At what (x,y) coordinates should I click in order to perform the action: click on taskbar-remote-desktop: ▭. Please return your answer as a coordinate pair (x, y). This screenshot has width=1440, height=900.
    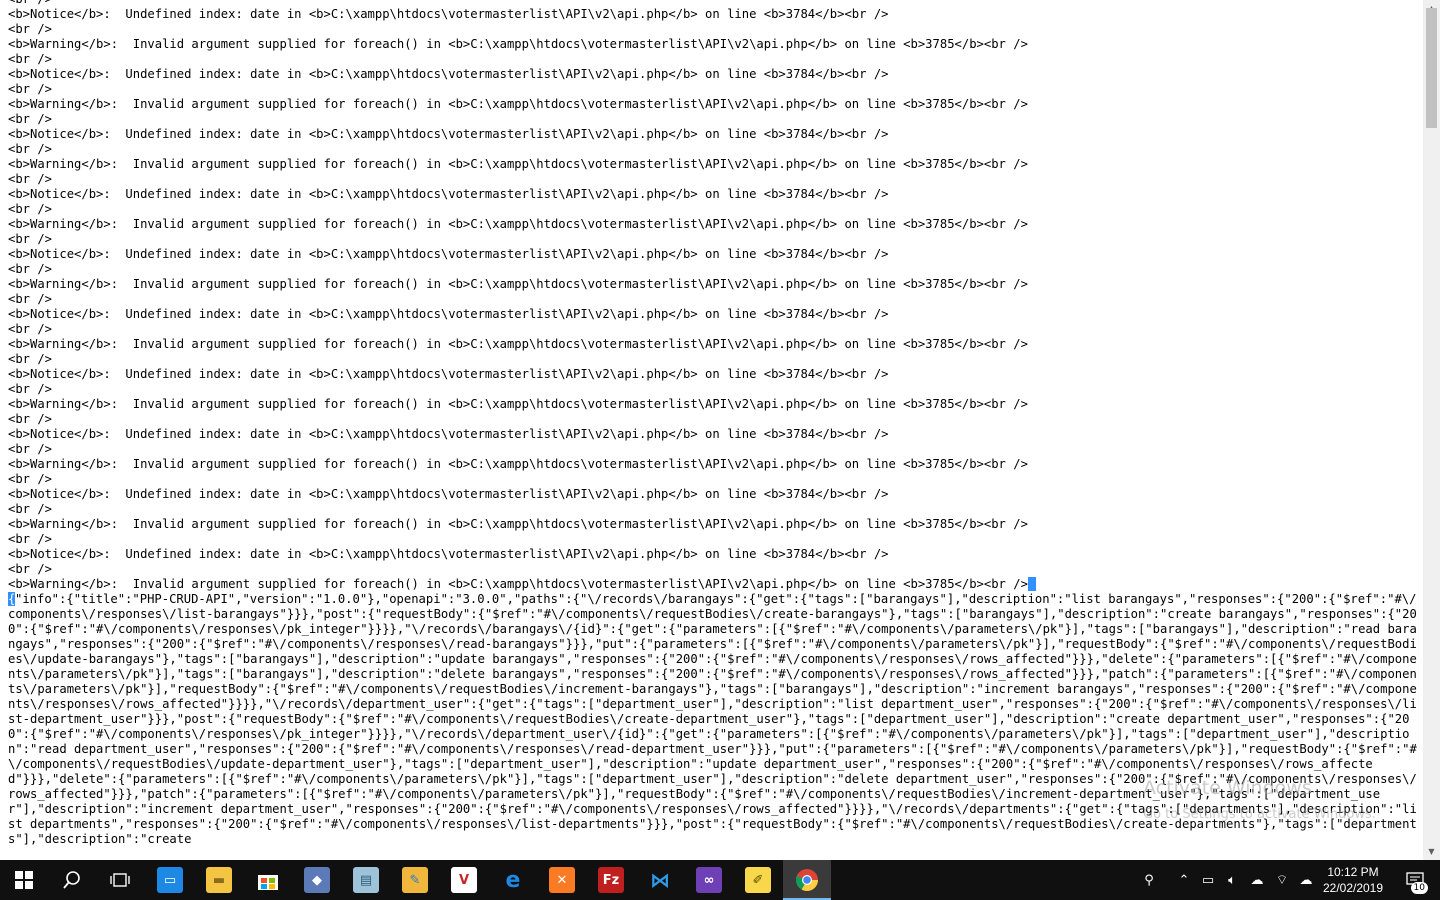
    Looking at the image, I should click on (170, 880).